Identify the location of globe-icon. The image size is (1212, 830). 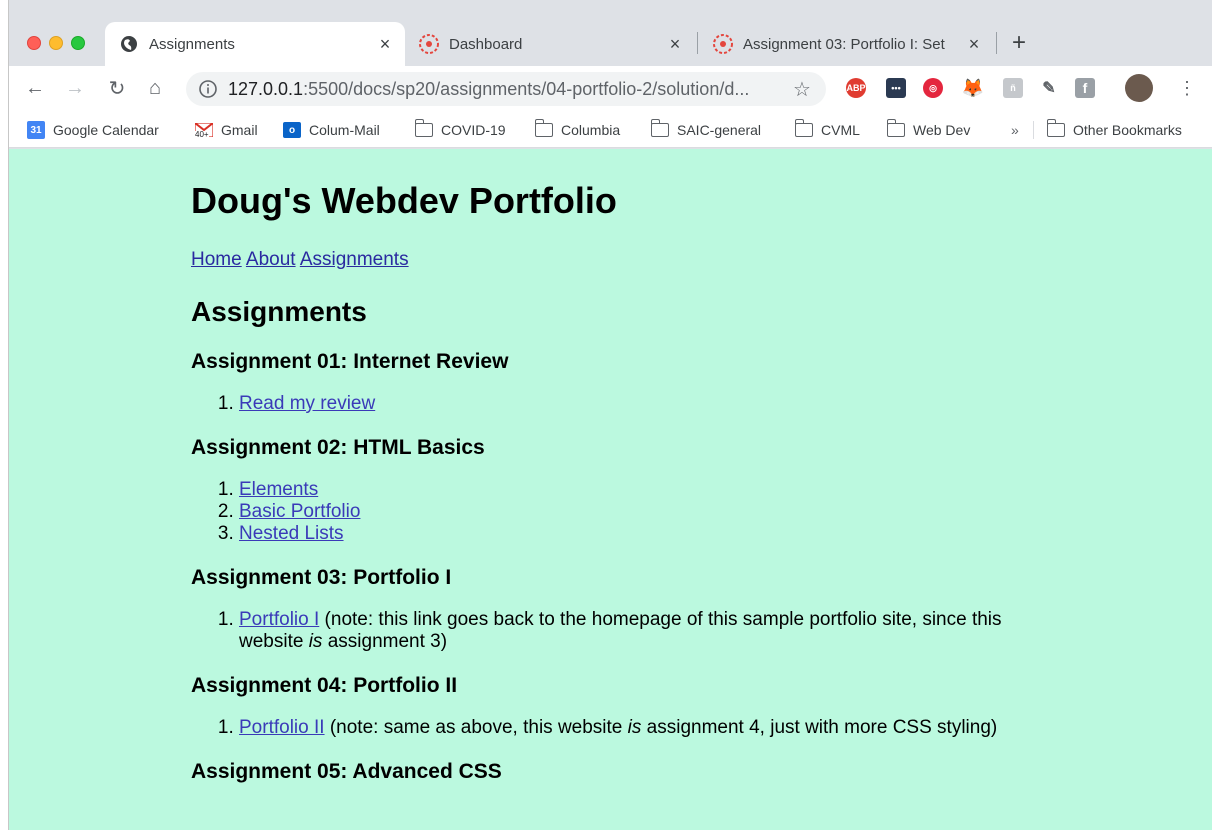
(129, 44).